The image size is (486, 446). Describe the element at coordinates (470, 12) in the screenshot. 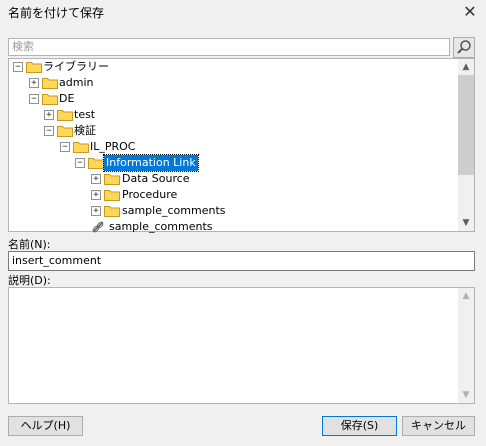

I see `close-icon: ✕` at that location.